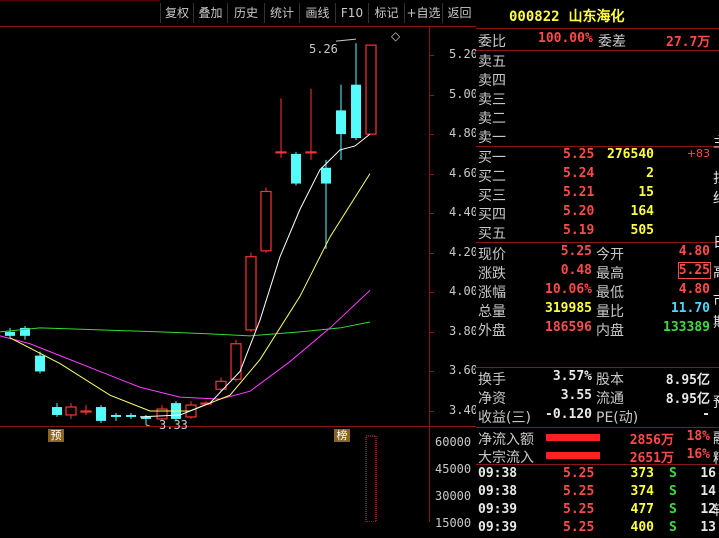  I want to click on bid-volume: 276540, so click(630, 154).